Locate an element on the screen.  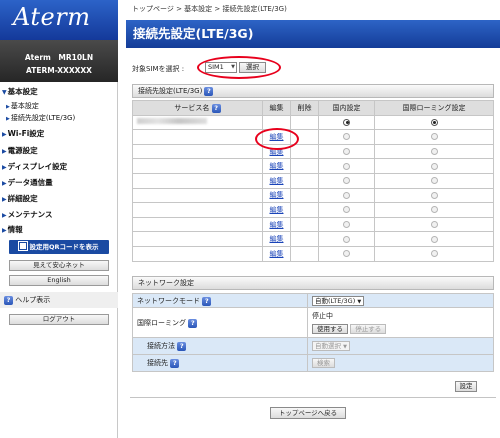
search-button: 検索 is located at coordinates (323, 363).